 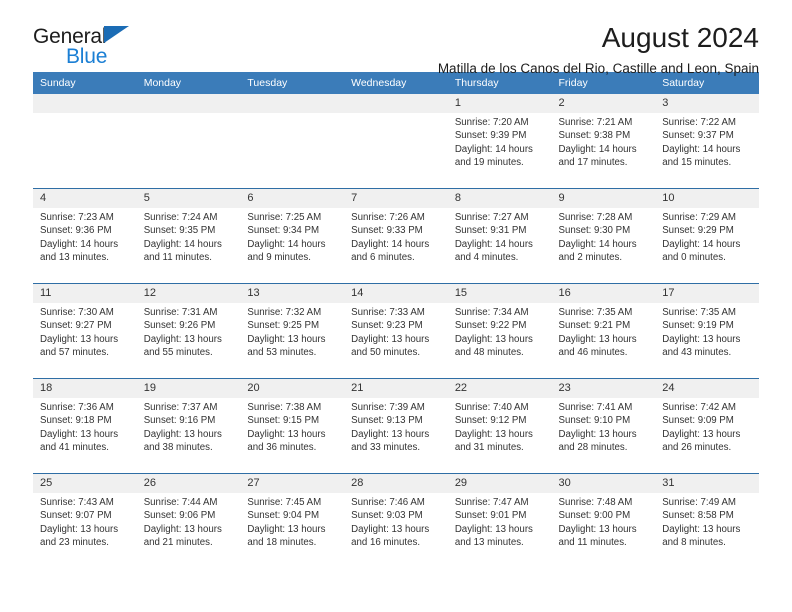 What do you see at coordinates (85, 293) in the screenshot?
I see `day-number: 11` at bounding box center [85, 293].